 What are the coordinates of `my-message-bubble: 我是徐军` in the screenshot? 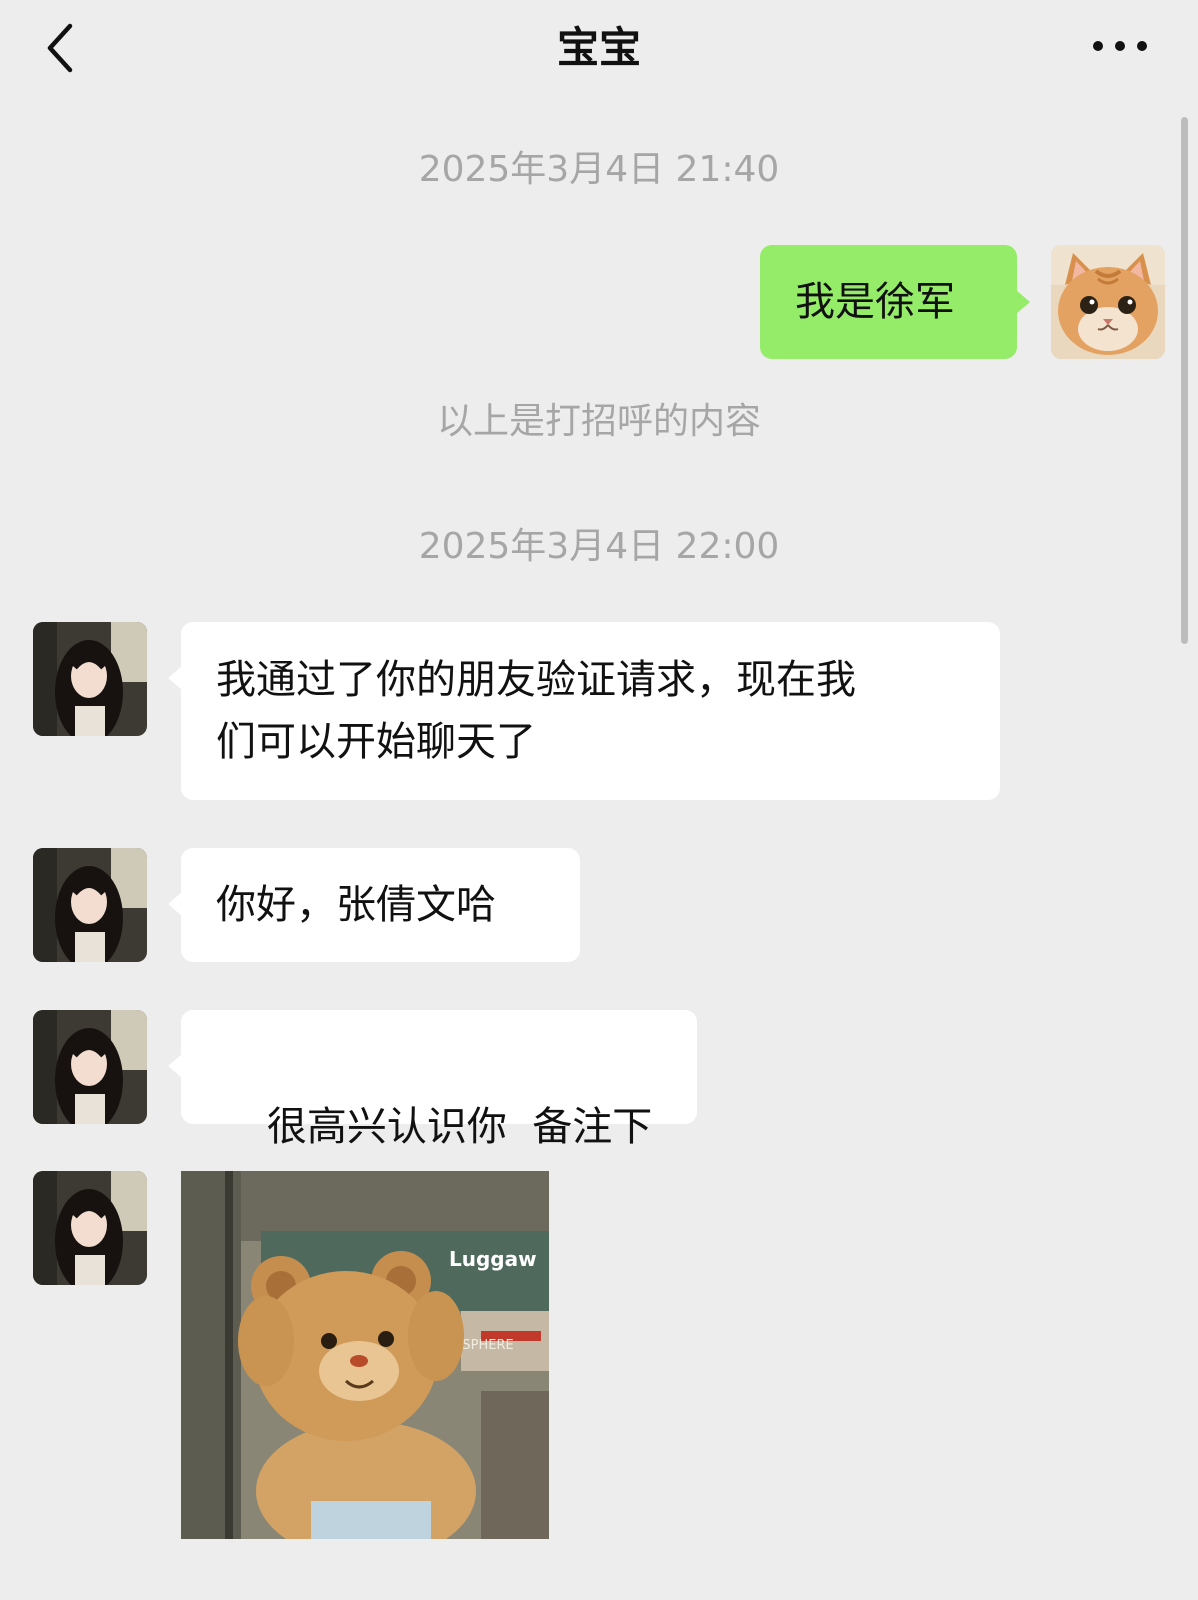 It's located at (888, 302).